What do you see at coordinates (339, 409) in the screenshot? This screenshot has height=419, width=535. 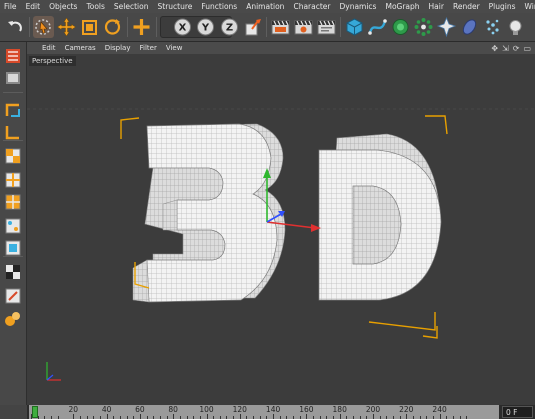 I see `timeline-label: 180` at bounding box center [339, 409].